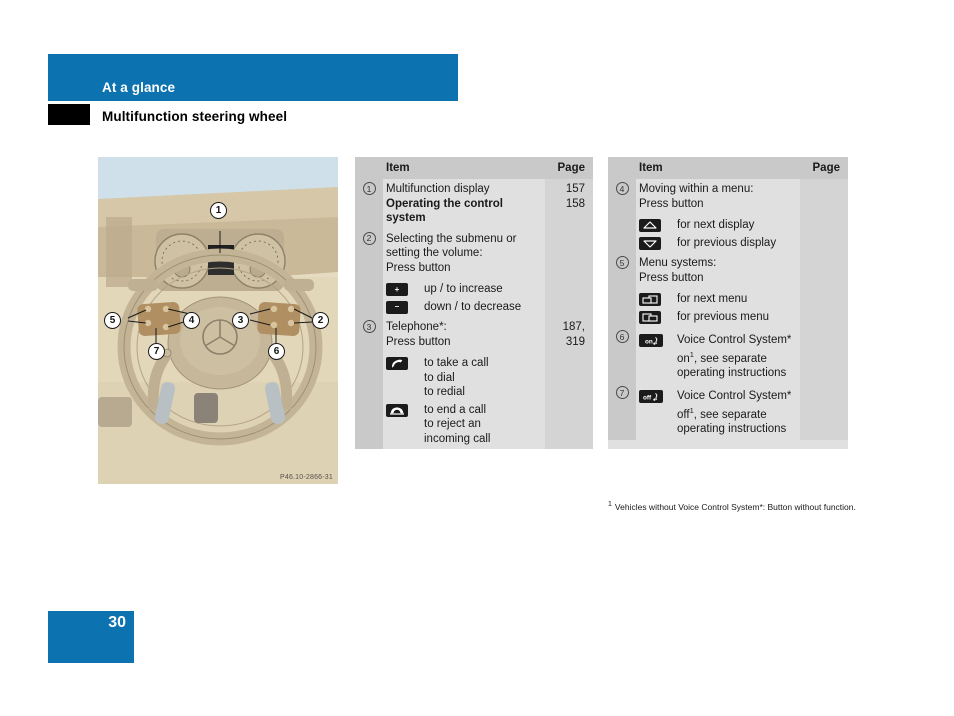  What do you see at coordinates (651, 168) in the screenshot?
I see `column-header-item: Item` at bounding box center [651, 168].